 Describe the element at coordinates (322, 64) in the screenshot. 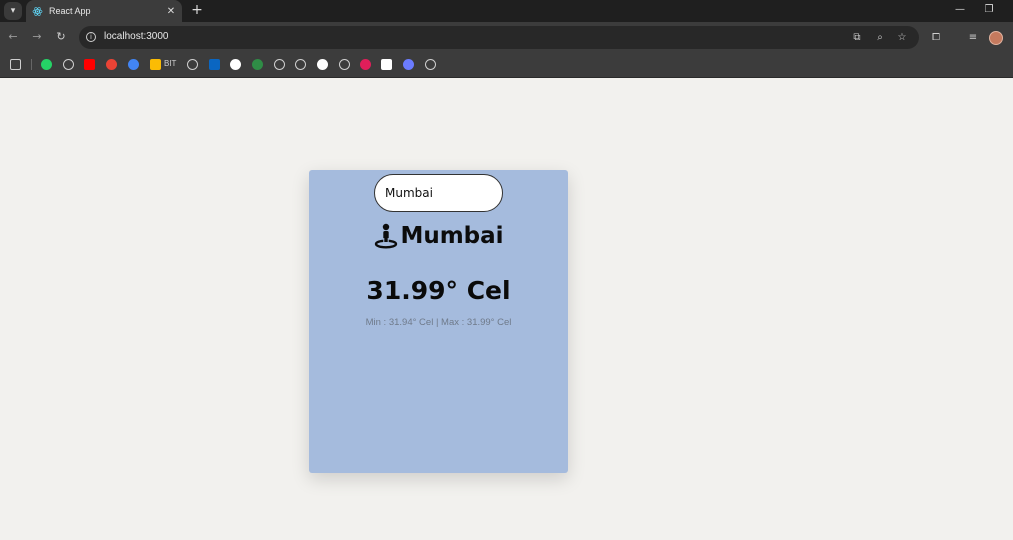

I see `github-icon` at that location.